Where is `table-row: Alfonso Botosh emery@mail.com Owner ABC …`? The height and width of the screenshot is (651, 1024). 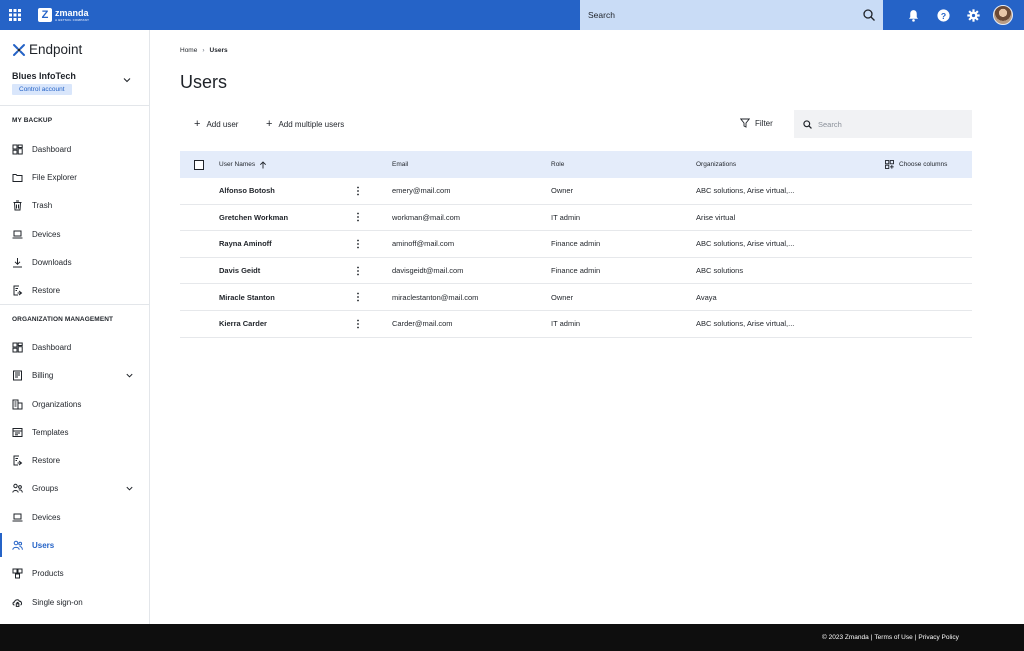 table-row: Alfonso Botosh emery@mail.com Owner ABC … is located at coordinates (576, 191).